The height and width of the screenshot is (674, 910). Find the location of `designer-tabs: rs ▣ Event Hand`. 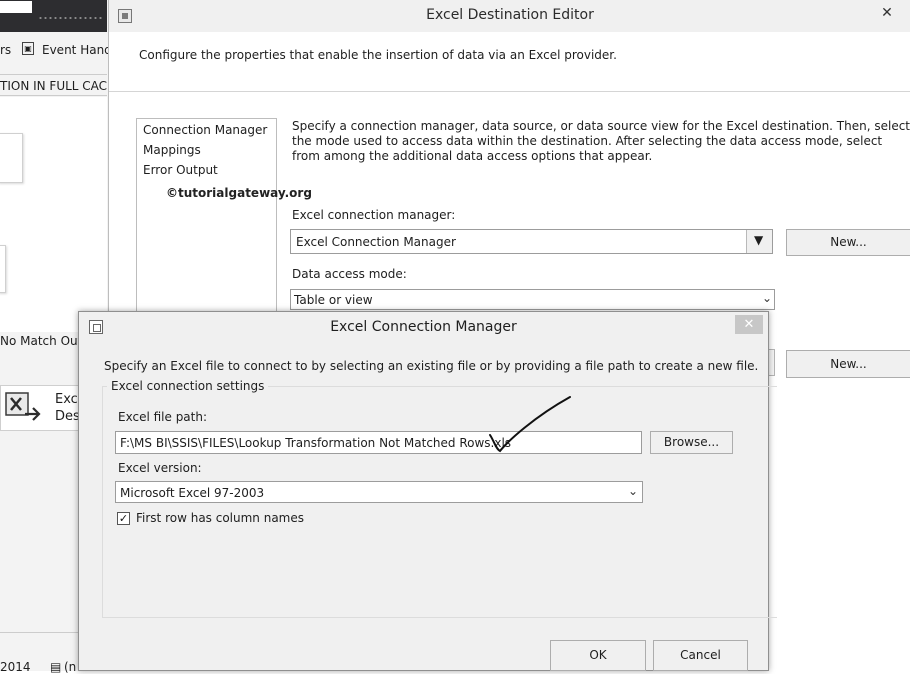

designer-tabs: rs ▣ Event Hand is located at coordinates (56, 50).